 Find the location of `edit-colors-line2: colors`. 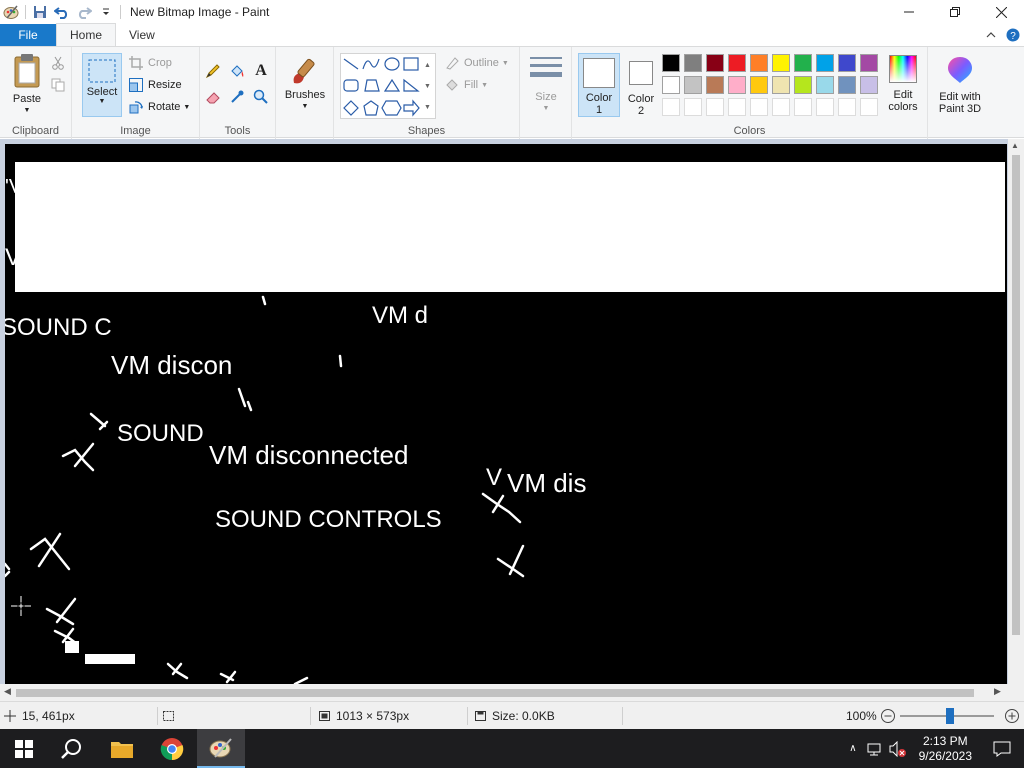

edit-colors-line2: colors is located at coordinates (903, 107).